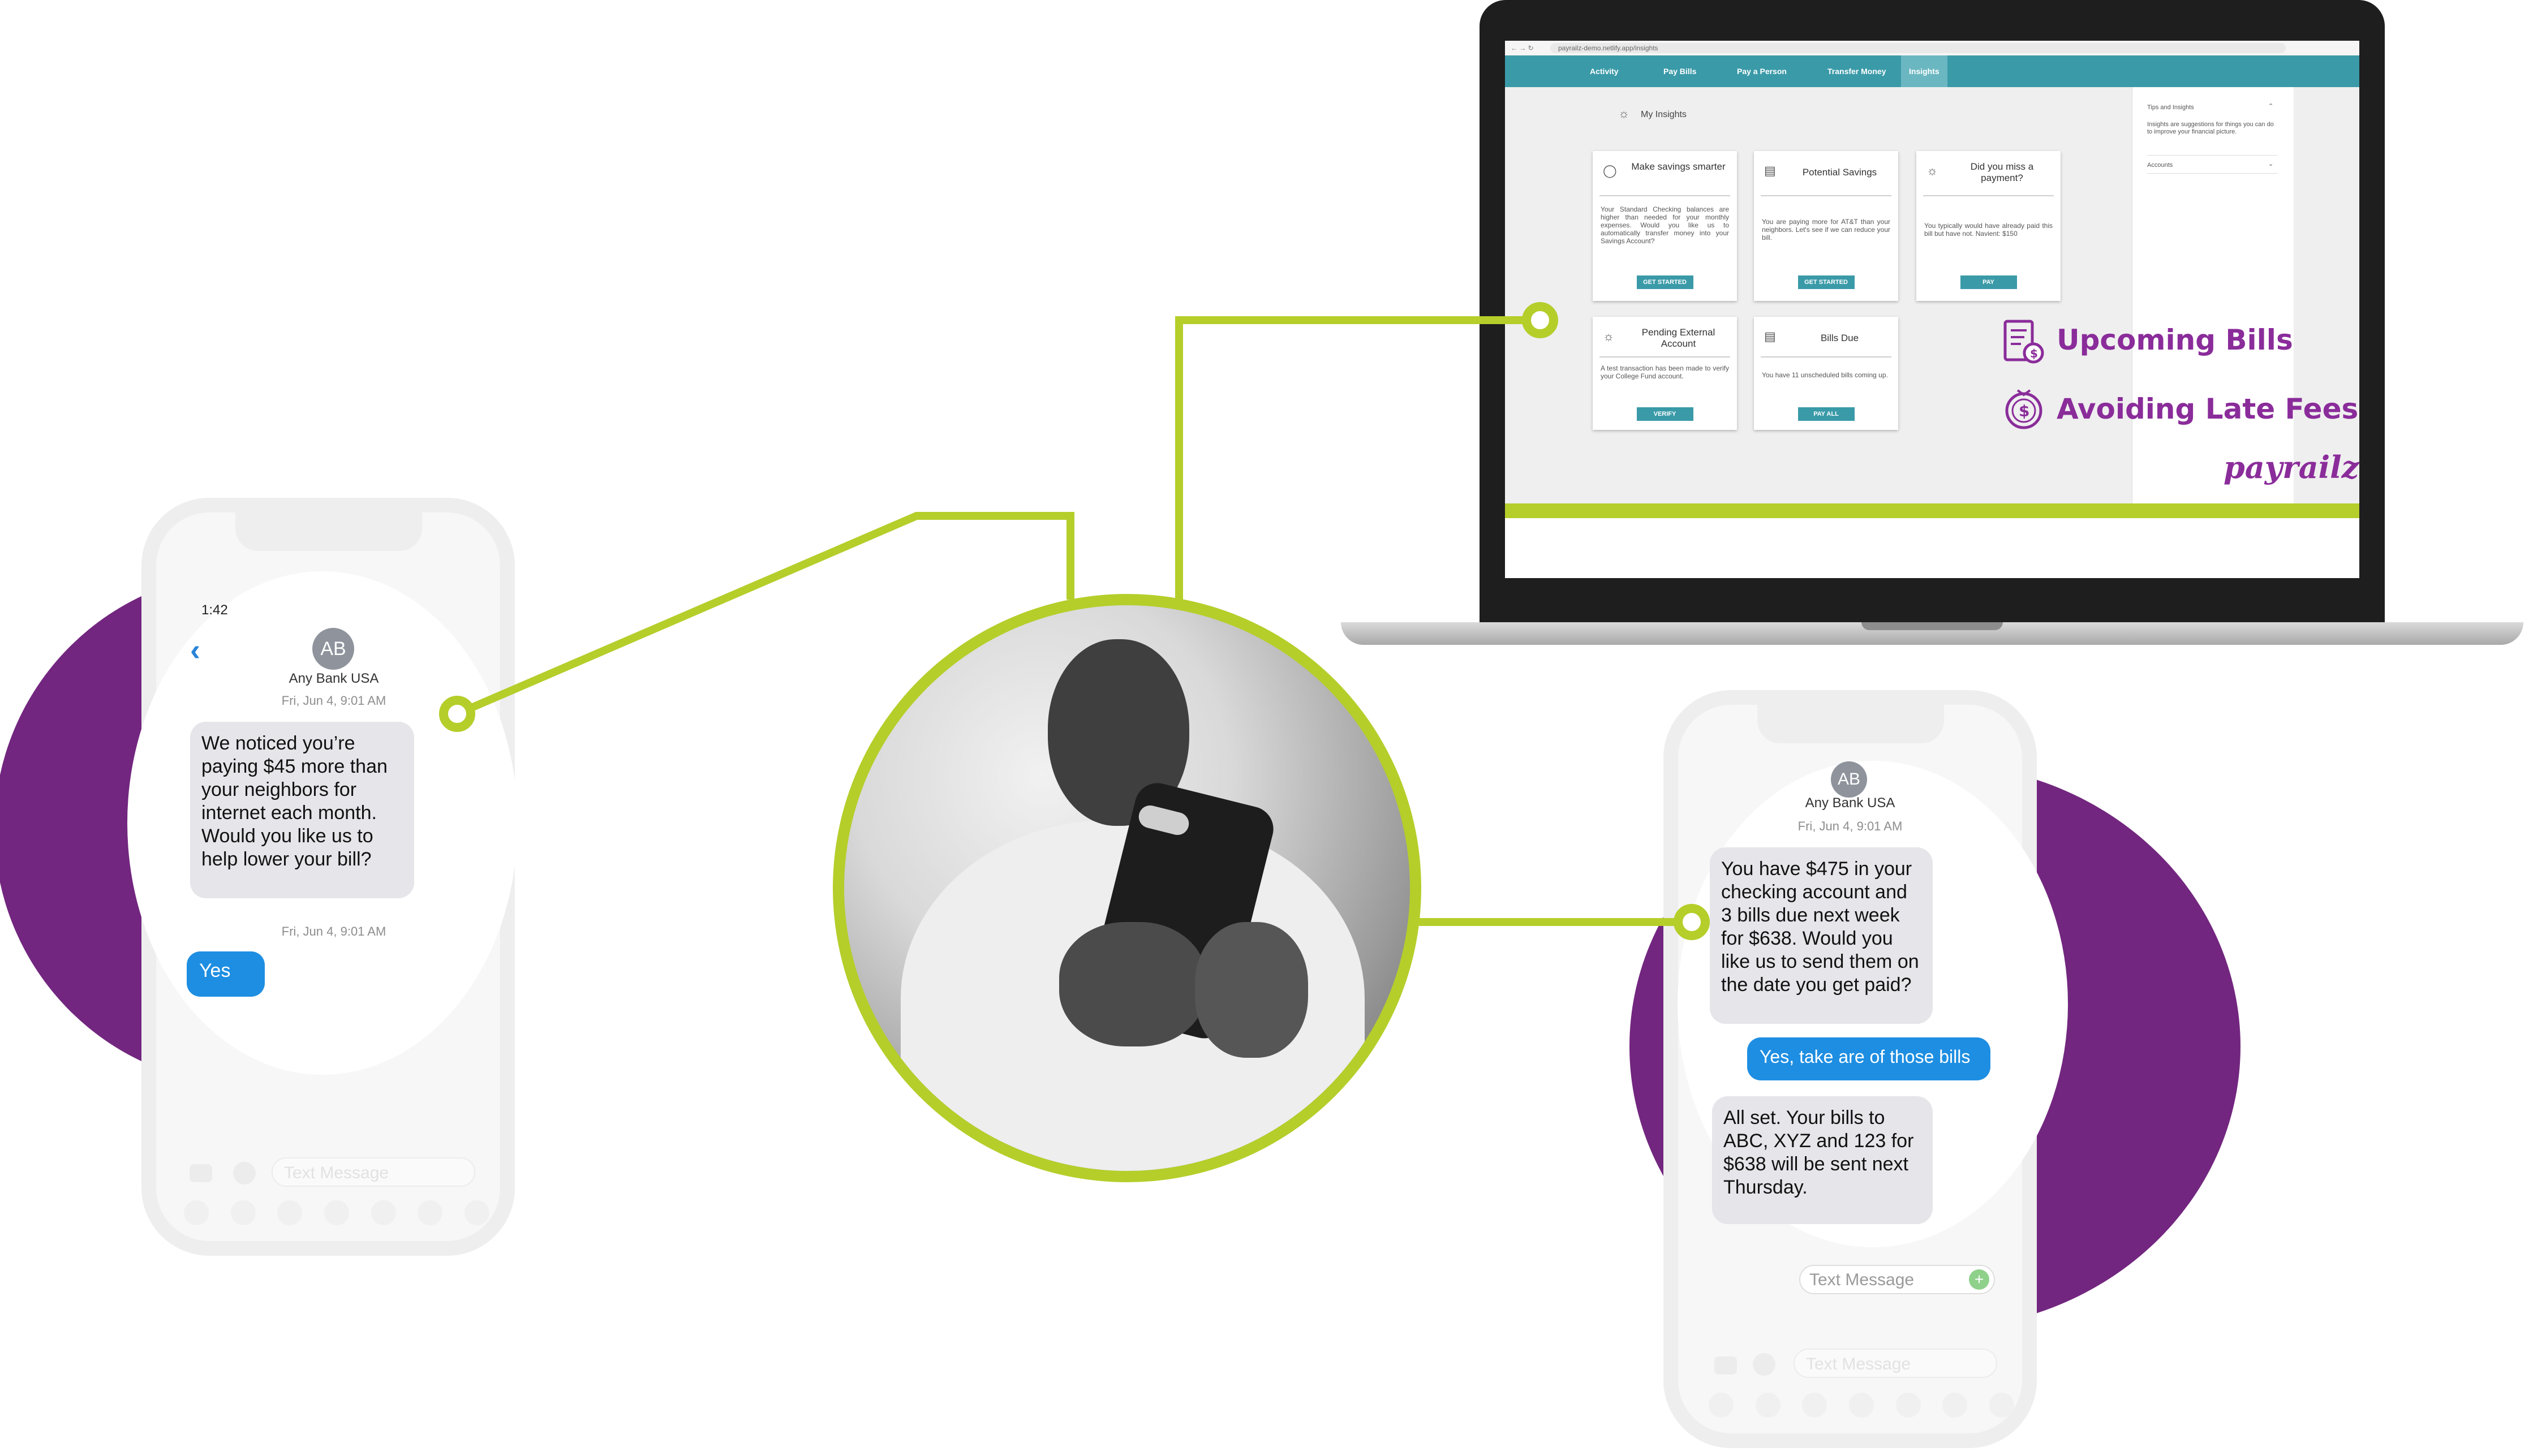  What do you see at coordinates (765, 615) in the screenshot?
I see `connector-left` at bounding box center [765, 615].